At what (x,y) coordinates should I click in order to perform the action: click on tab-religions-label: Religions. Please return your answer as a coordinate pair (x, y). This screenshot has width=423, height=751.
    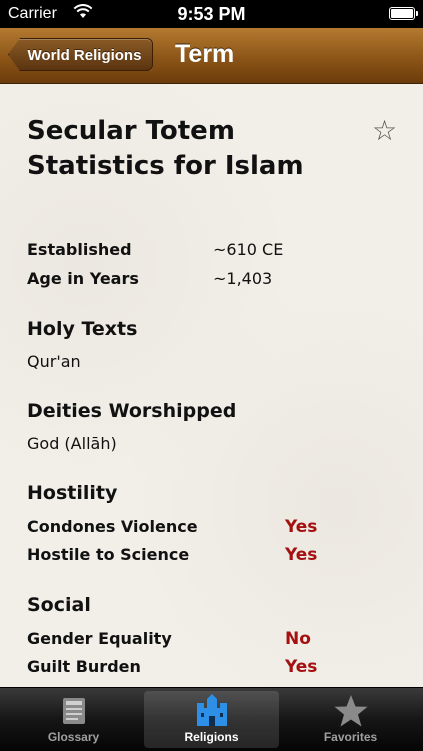
    Looking at the image, I should click on (211, 737).